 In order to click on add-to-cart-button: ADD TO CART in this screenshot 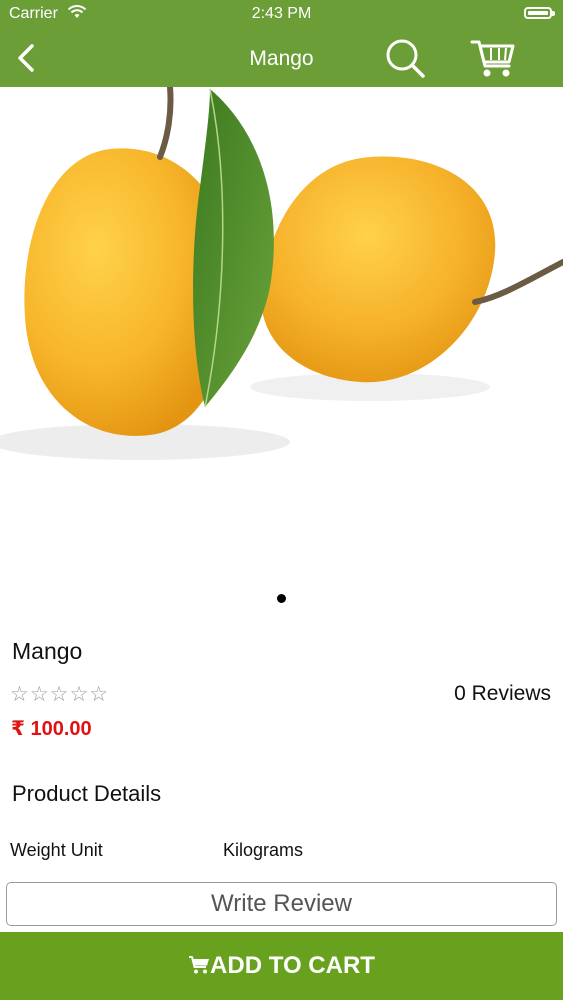, I will do `click(281, 966)`.